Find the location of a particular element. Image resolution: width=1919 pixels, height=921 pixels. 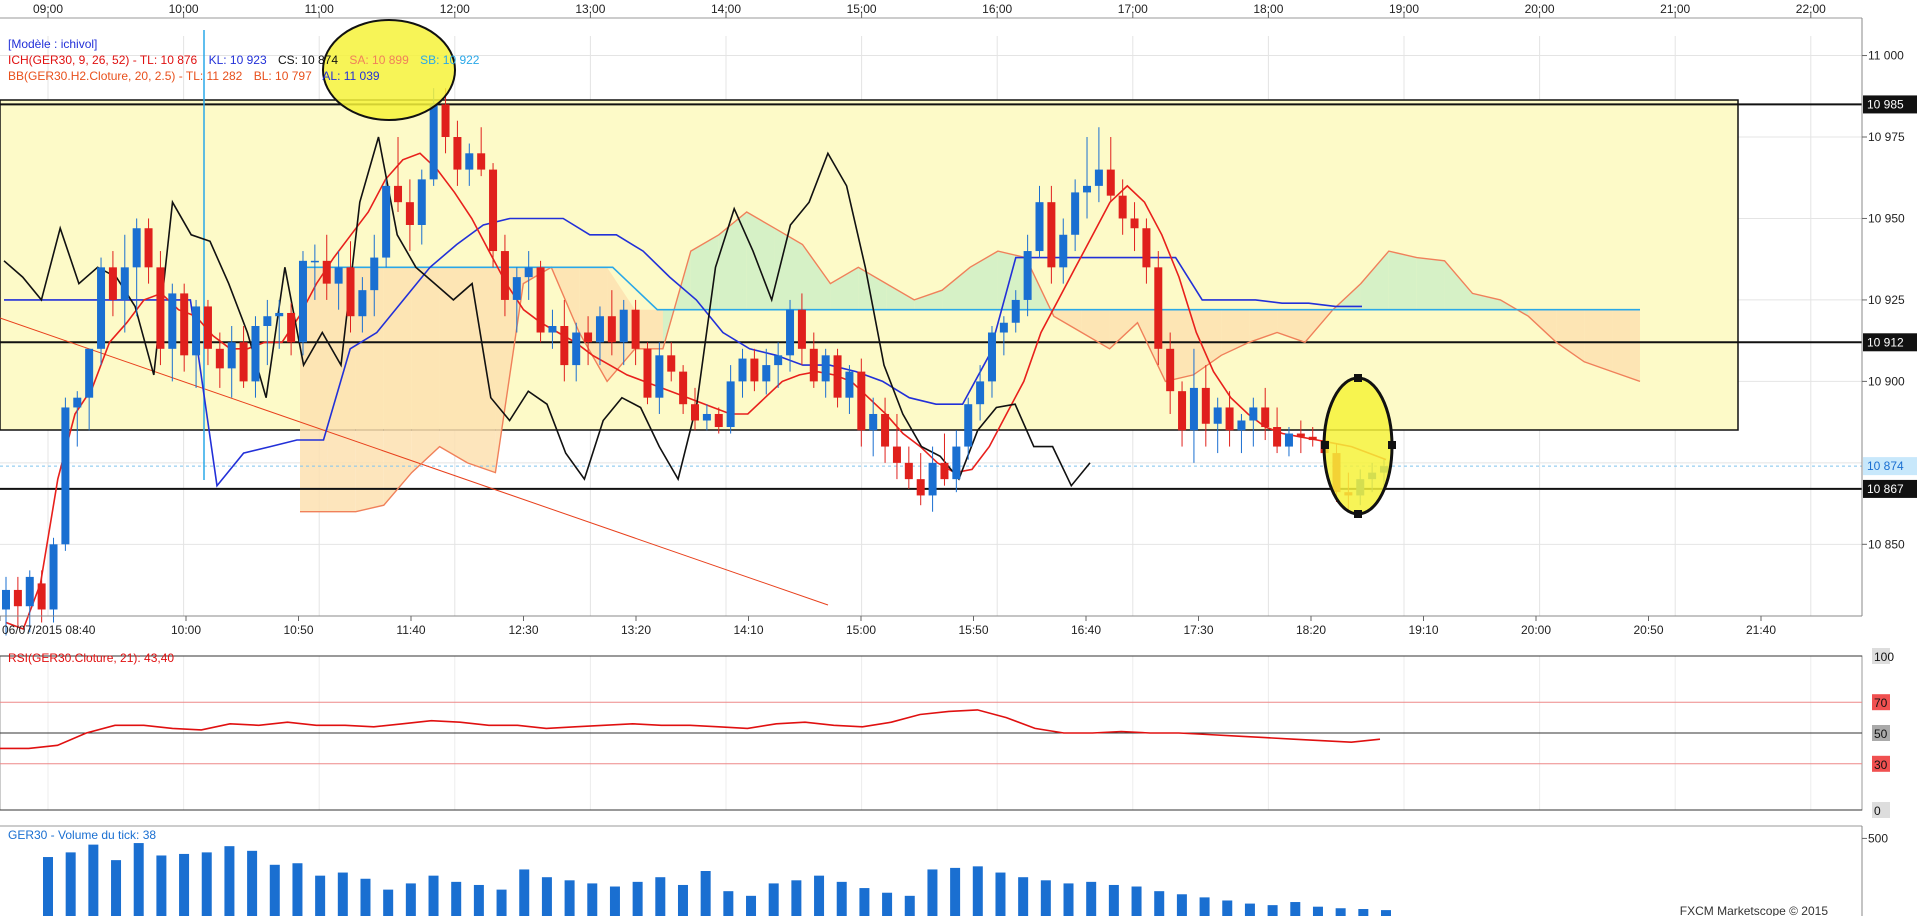

volume-tick-label: 500 is located at coordinates (1878, 838).